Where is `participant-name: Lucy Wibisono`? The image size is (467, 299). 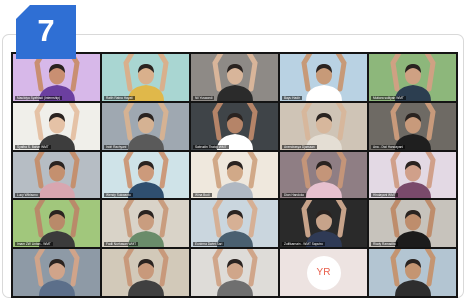 participant-name: Lucy Wibisono is located at coordinates (27, 195).